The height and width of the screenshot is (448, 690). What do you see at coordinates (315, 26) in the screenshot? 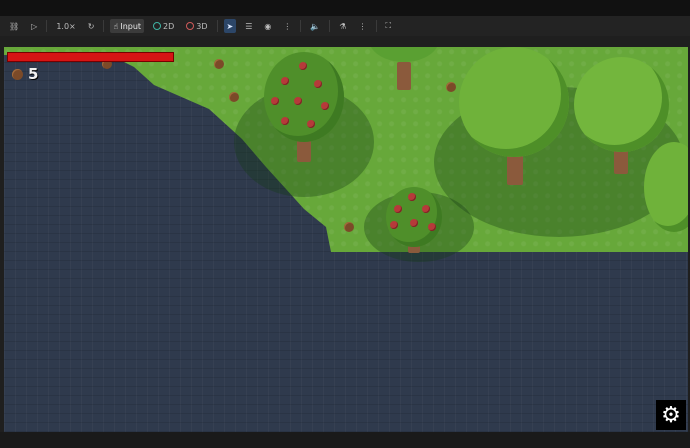
I see `volume-icon: 🔈` at bounding box center [315, 26].